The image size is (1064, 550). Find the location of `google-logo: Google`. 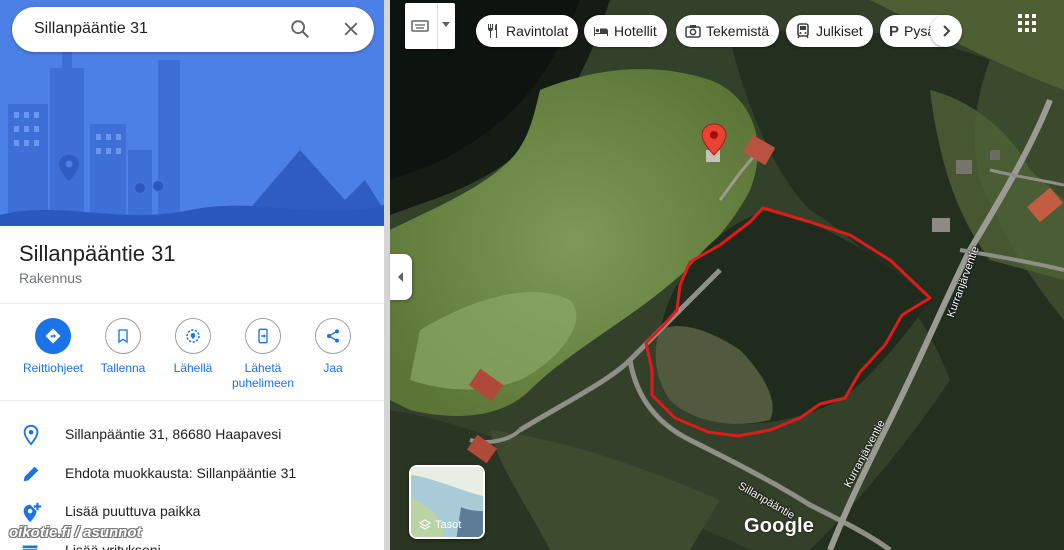

google-logo: Google is located at coordinates (779, 526).